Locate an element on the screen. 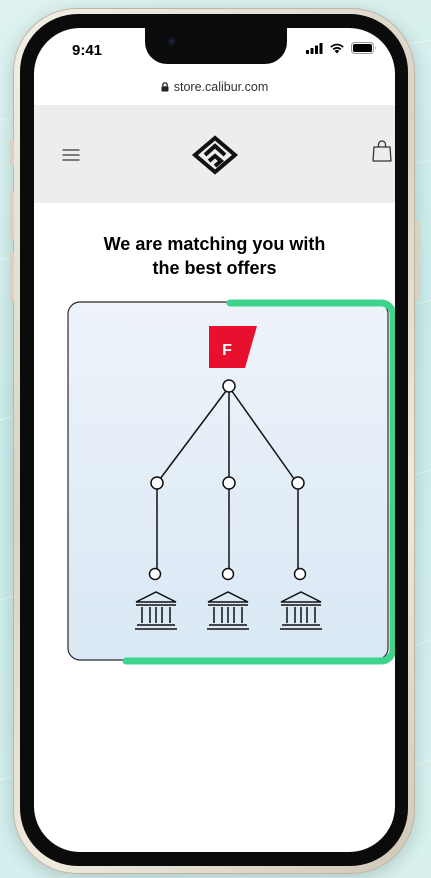 This screenshot has width=431, height=878. silent-switch is located at coordinates (12, 153).